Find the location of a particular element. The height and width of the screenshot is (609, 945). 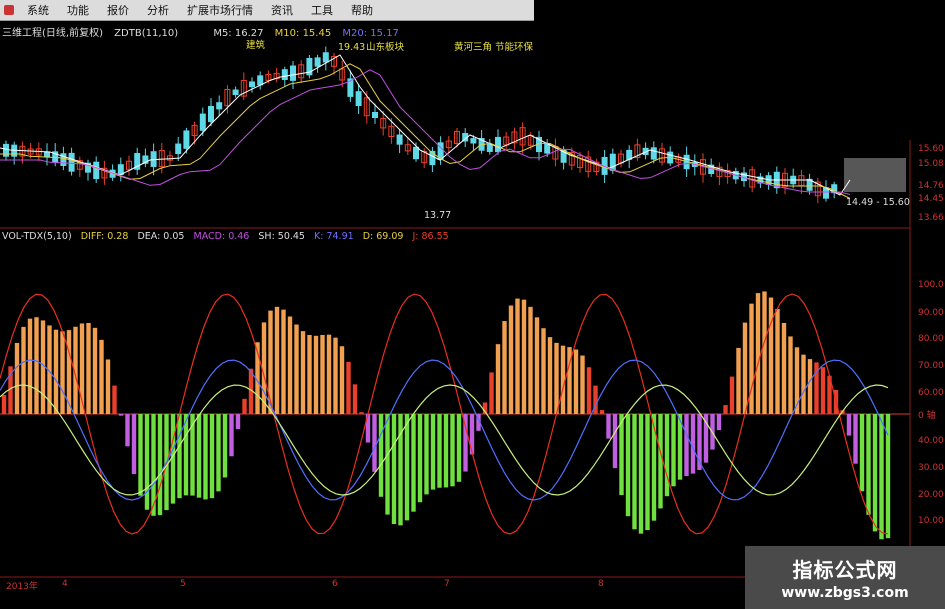

ind-tick: 80.00 is located at coordinates (931, 339).